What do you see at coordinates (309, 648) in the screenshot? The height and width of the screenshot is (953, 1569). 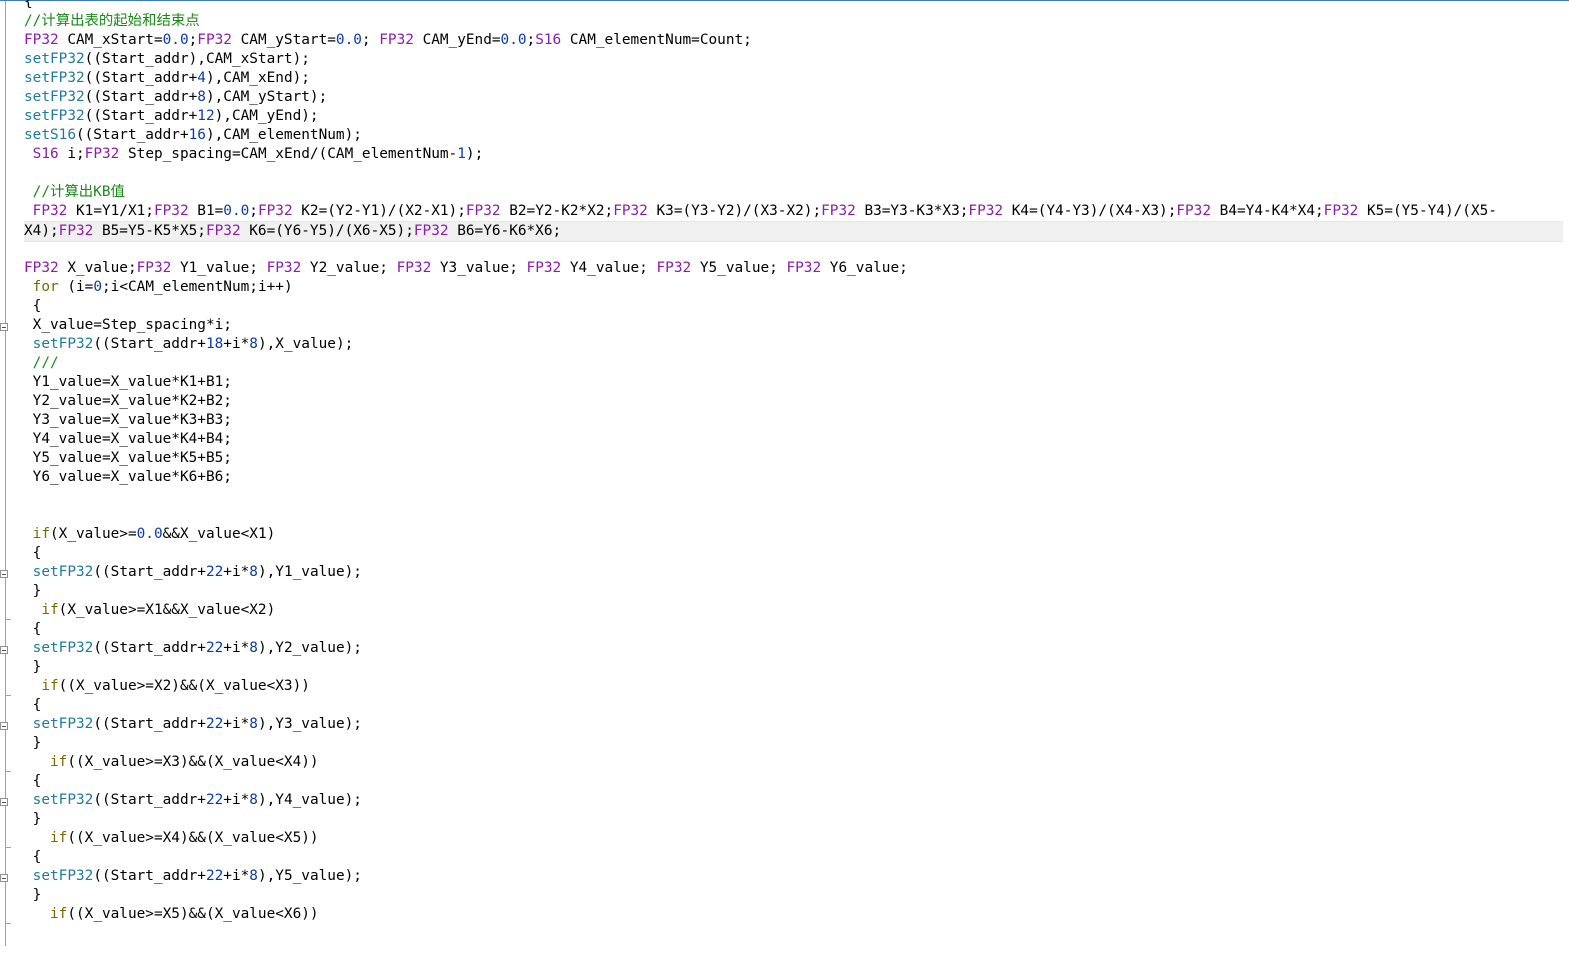 I see `code-token: ),Y2_value);` at bounding box center [309, 648].